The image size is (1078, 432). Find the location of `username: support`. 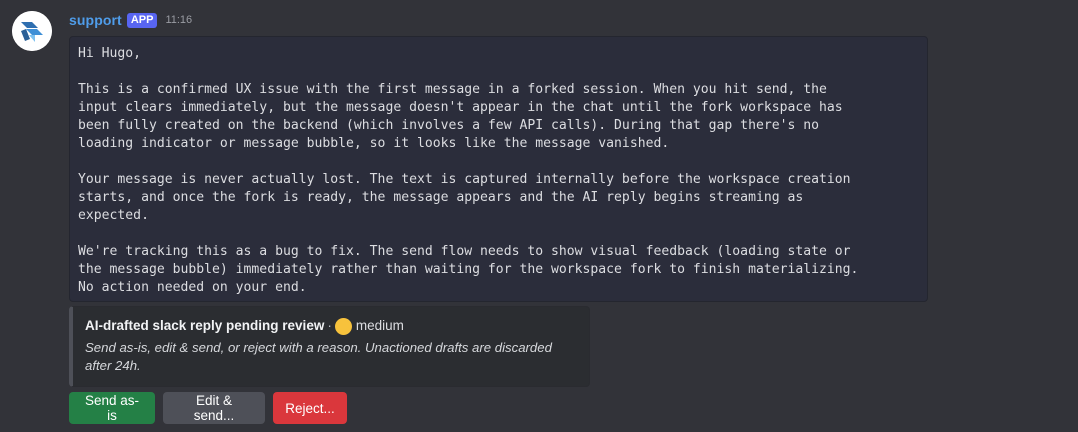

username: support is located at coordinates (95, 20).